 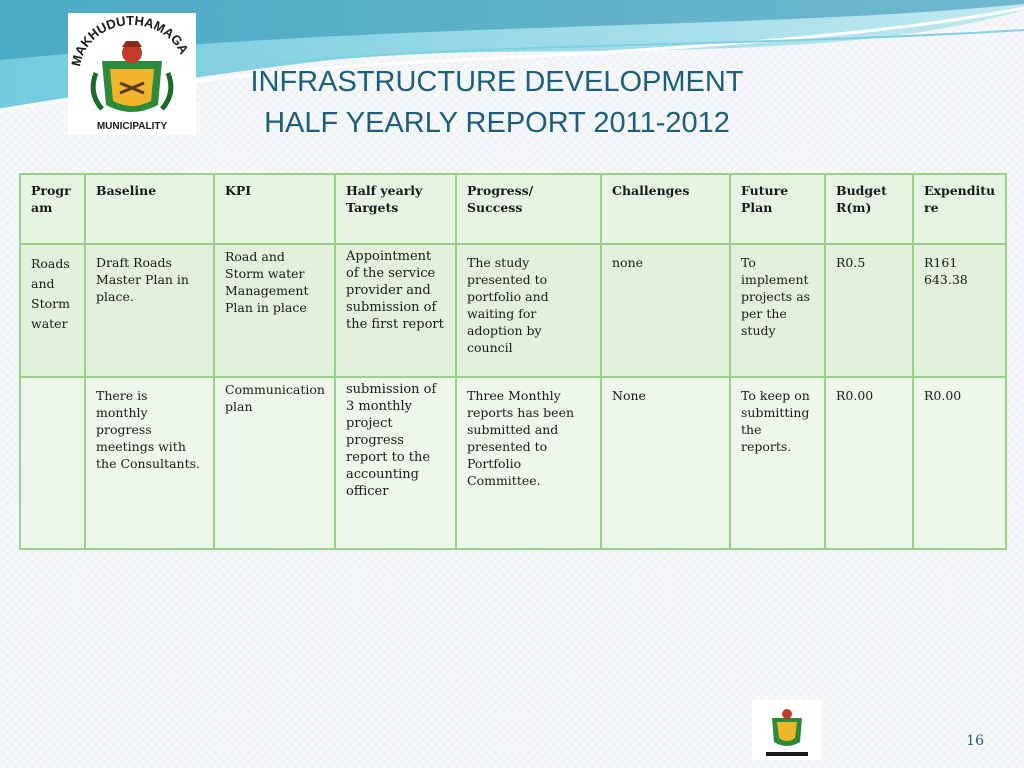 I want to click on cell-baseline: Draft Roads Master Plan in place., so click(x=149, y=310).